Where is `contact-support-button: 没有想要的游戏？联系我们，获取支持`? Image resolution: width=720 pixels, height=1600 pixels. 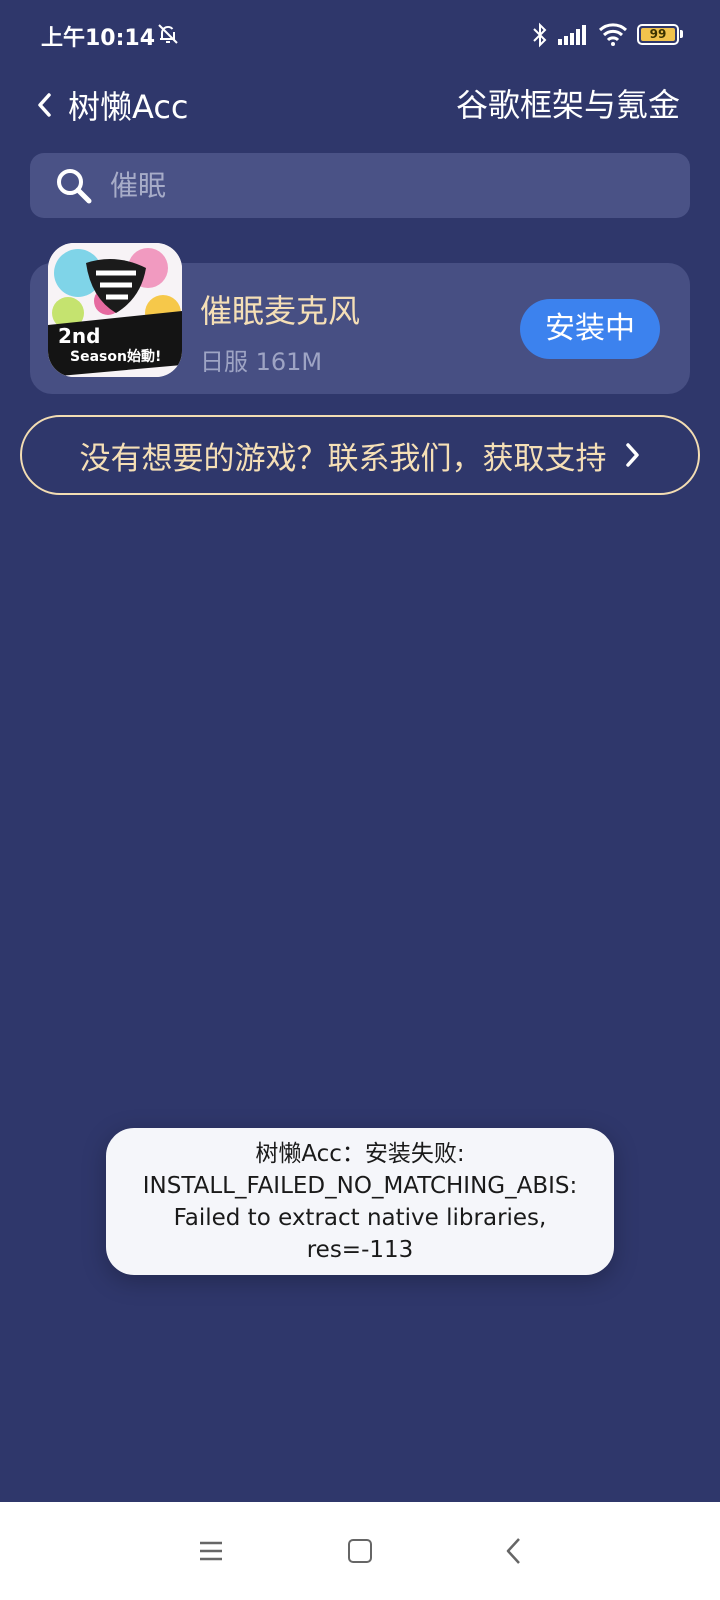
contact-support-button: 没有想要的游戏？联系我们，获取支持 is located at coordinates (360, 455).